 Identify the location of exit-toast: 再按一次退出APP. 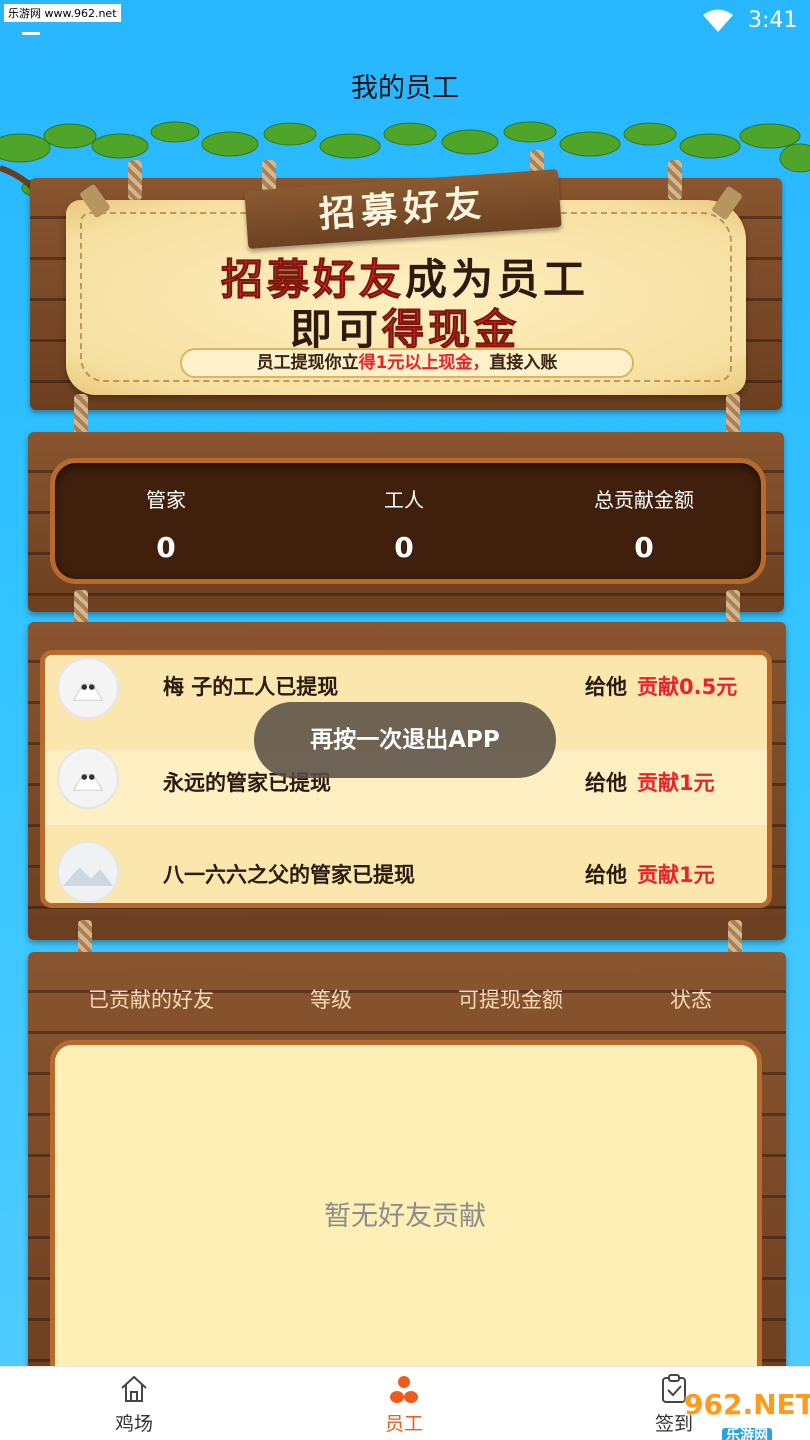
(405, 740).